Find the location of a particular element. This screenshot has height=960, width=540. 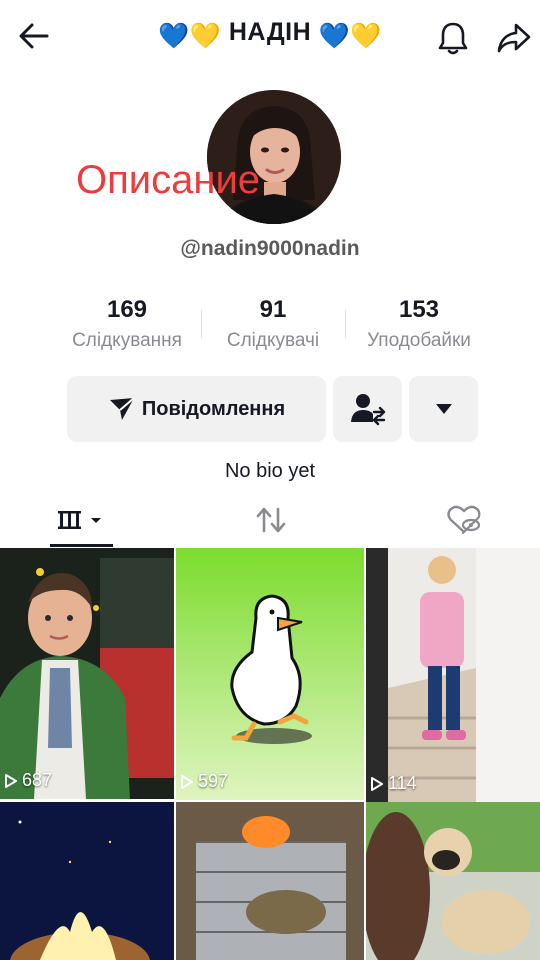

avatar is located at coordinates (274, 157).